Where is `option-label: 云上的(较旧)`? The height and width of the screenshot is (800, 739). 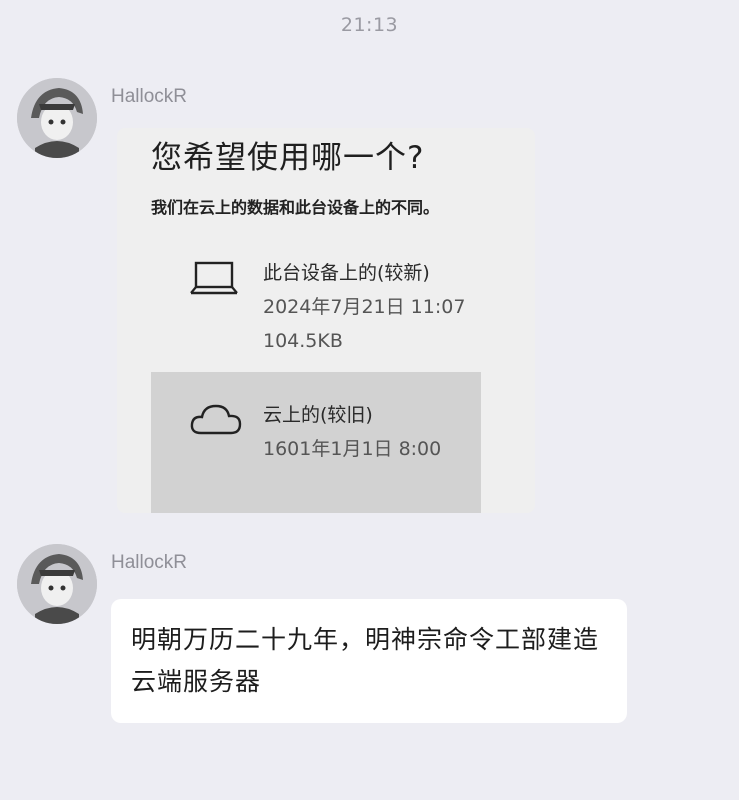
option-label: 云上的(较旧) is located at coordinates (318, 415).